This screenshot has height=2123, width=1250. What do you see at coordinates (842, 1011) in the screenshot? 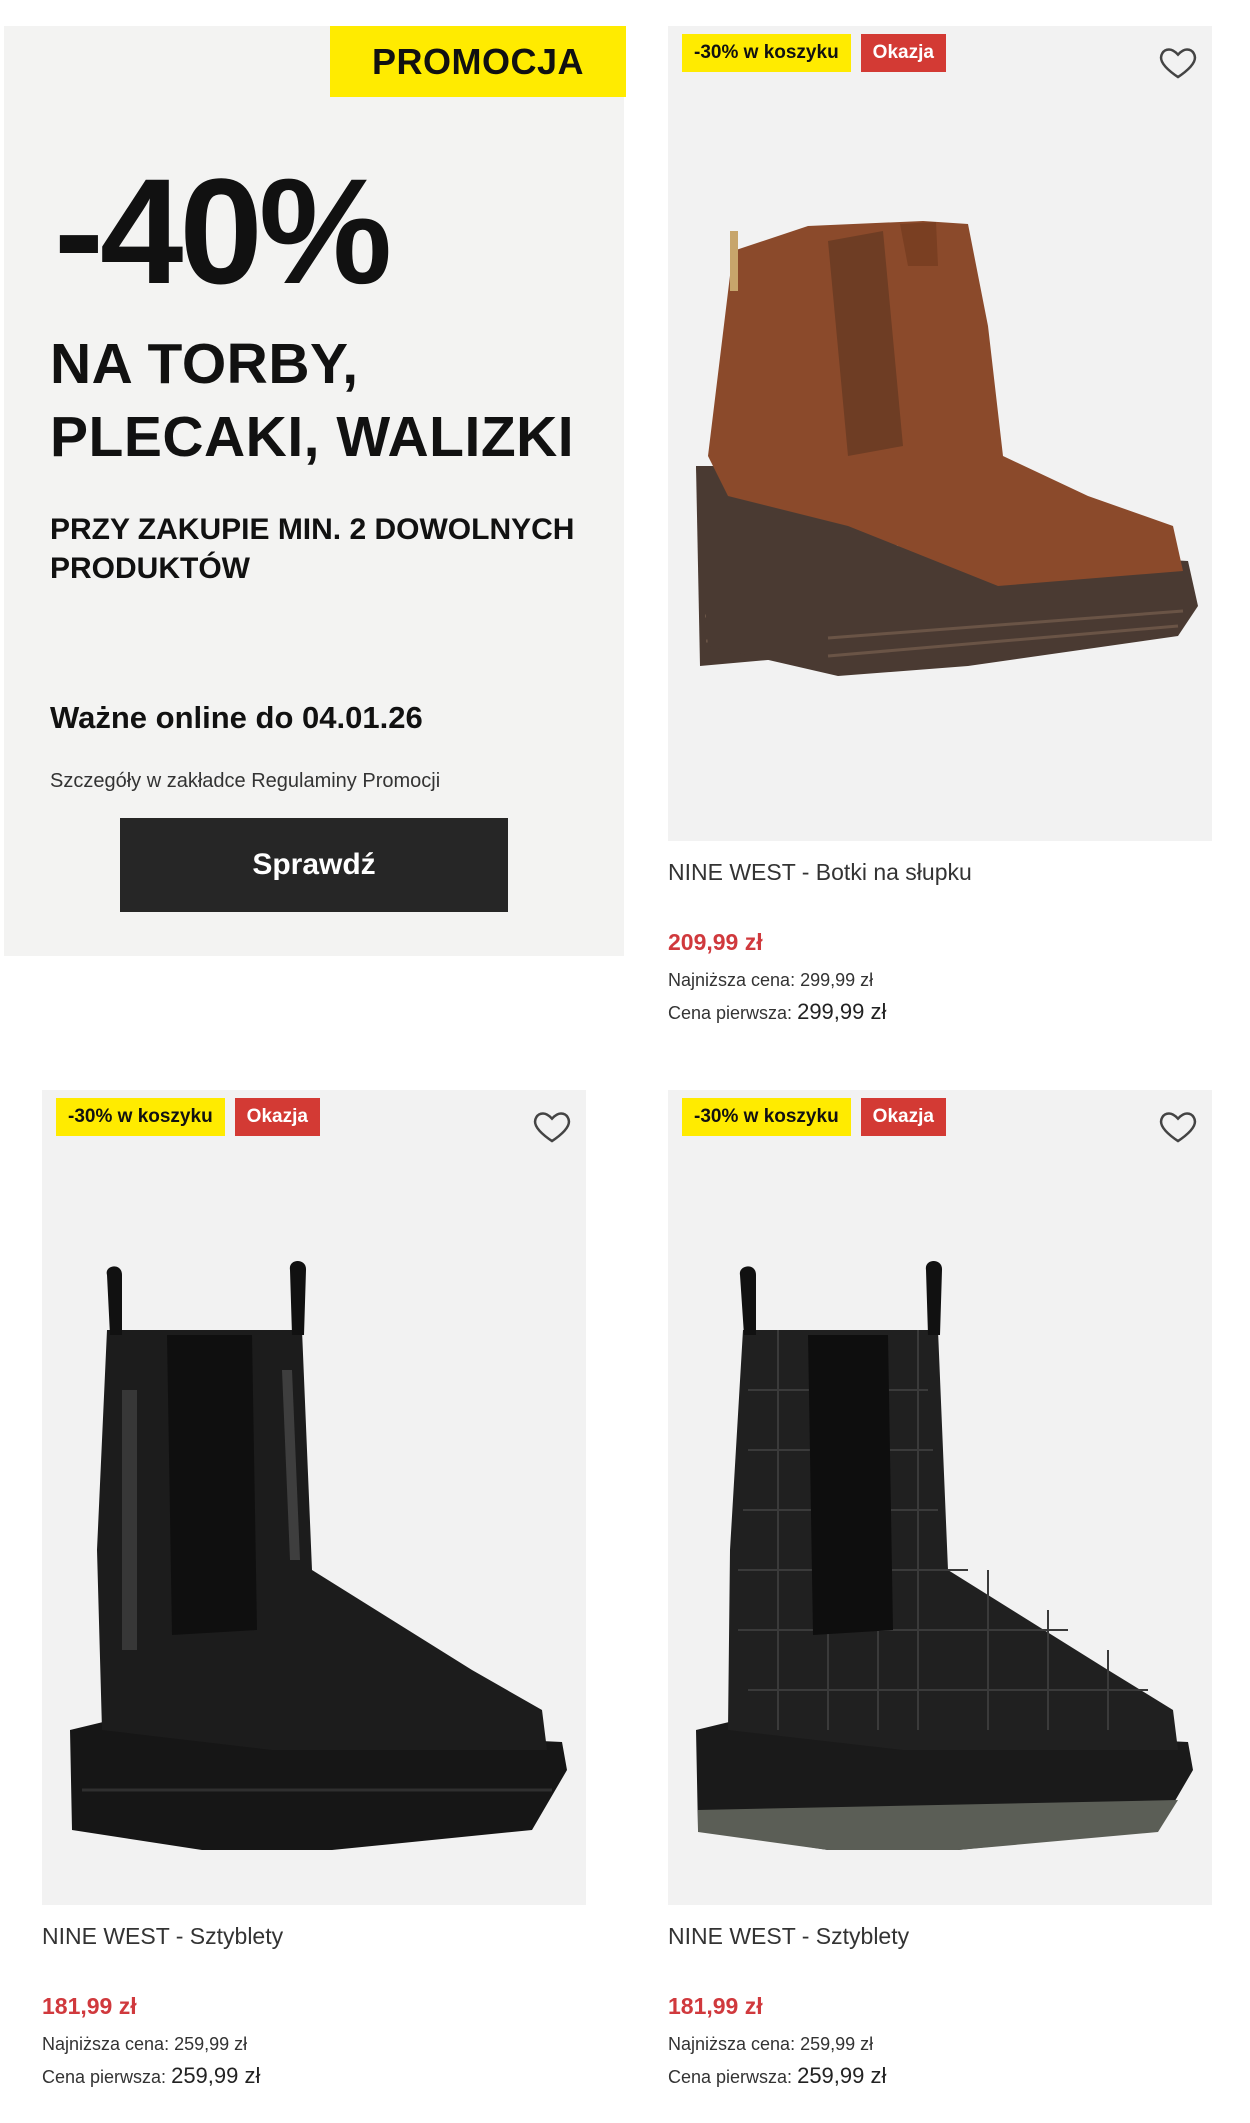
I see `first-price-value: 299,99 zł` at bounding box center [842, 1011].